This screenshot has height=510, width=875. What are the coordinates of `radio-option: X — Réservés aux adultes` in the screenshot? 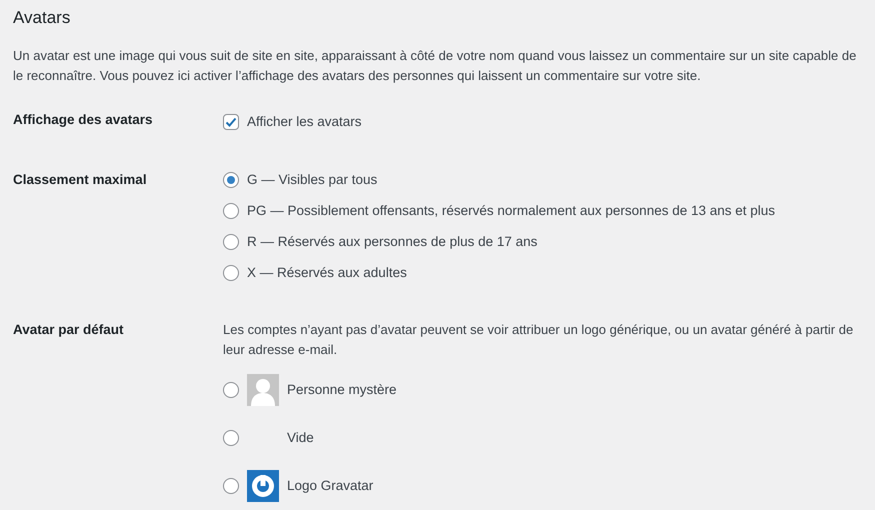 It's located at (542, 272).